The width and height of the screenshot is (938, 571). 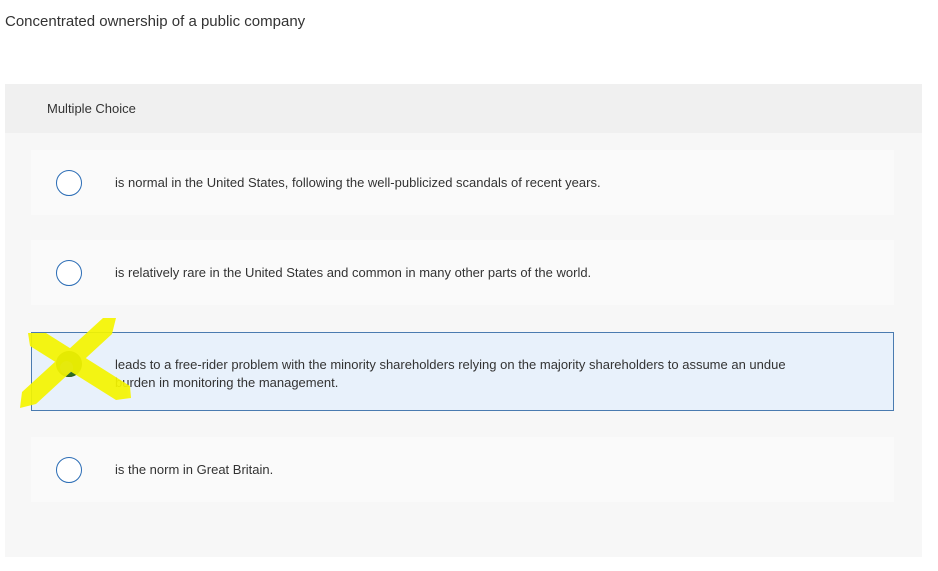 What do you see at coordinates (463, 108) in the screenshot?
I see `panel-header: Multiple Choice` at bounding box center [463, 108].